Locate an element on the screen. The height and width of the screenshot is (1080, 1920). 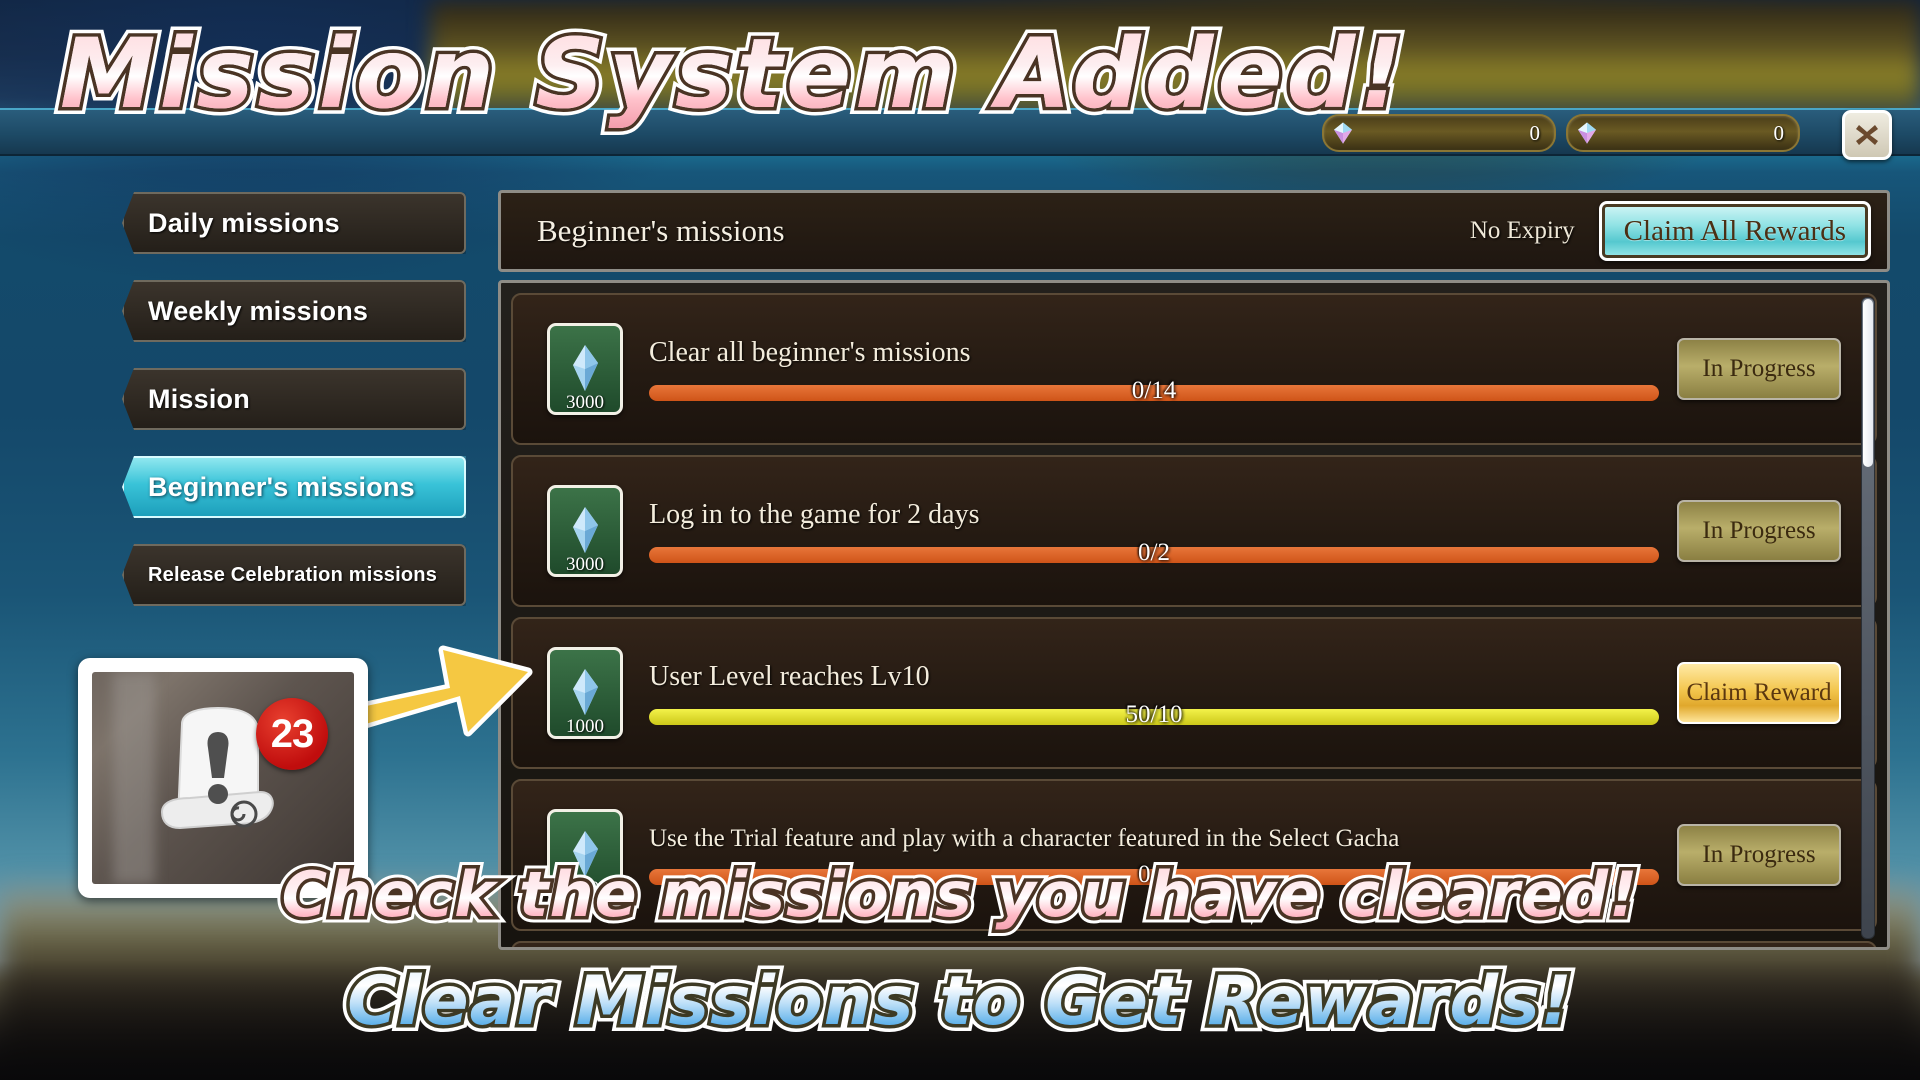
mission-title: Clear all beginner's missions is located at coordinates (810, 352).